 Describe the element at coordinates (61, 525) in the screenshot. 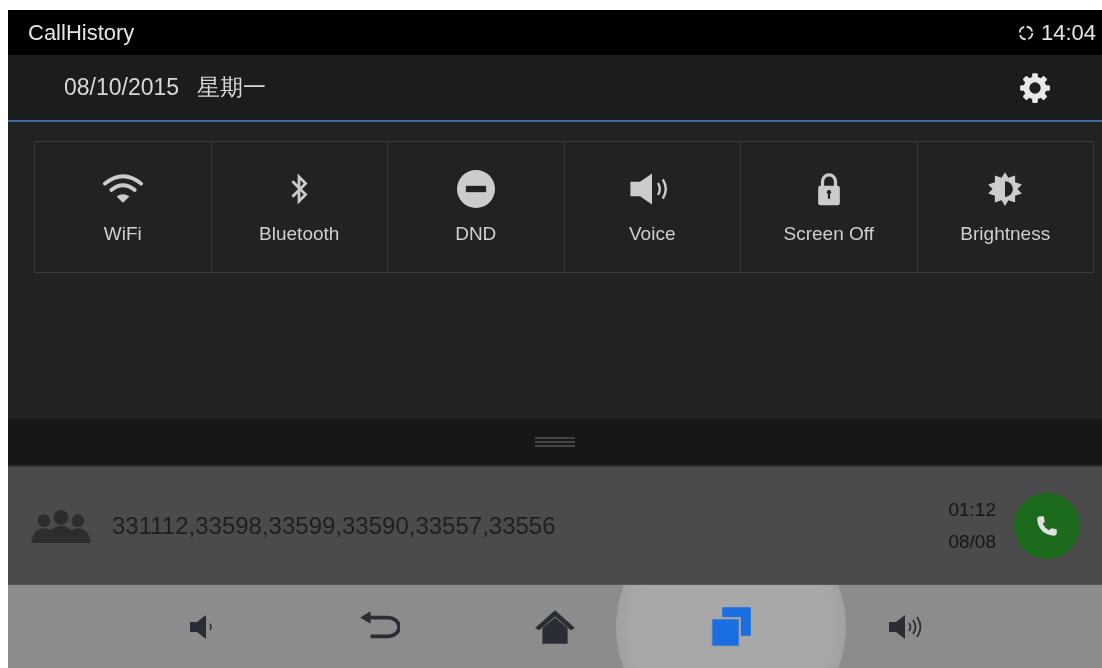

I see `group-icon` at that location.